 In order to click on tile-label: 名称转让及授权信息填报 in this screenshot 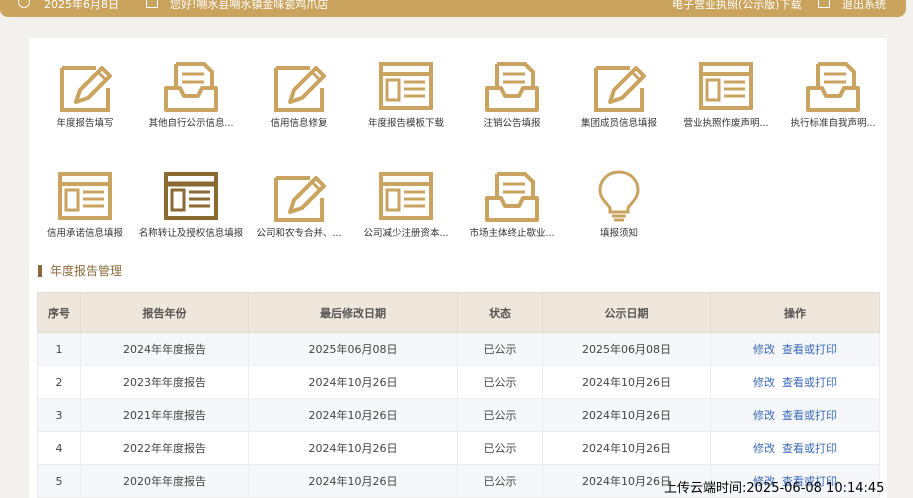, I will do `click(191, 233)`.